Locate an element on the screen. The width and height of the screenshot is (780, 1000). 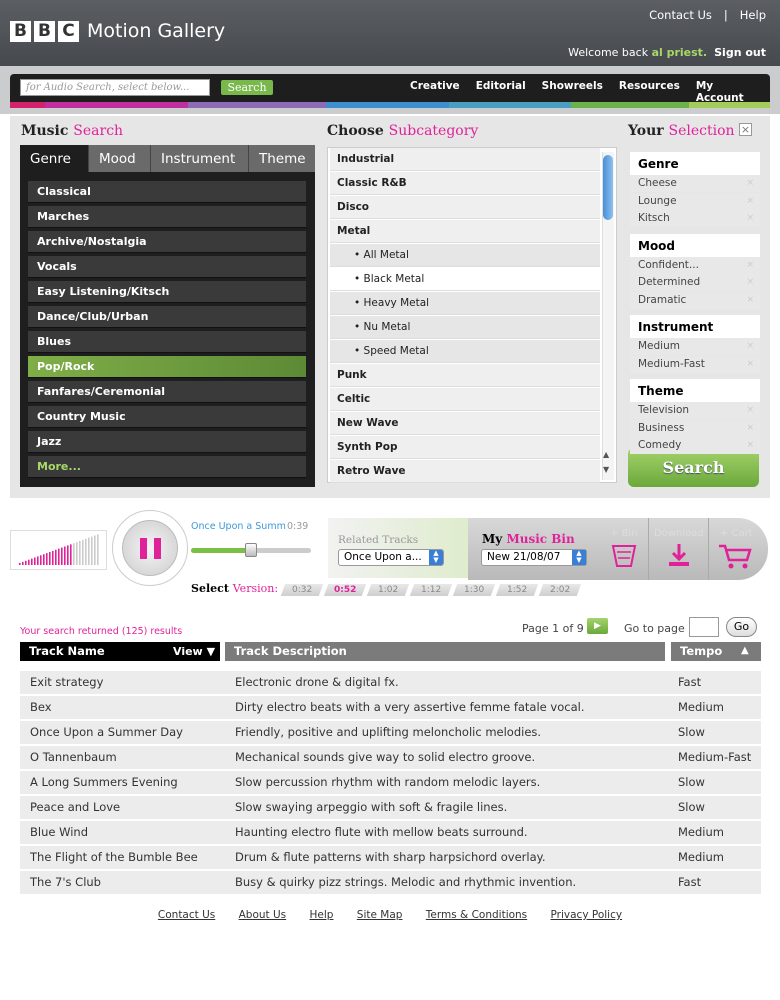
pause-button is located at coordinates (150, 548).